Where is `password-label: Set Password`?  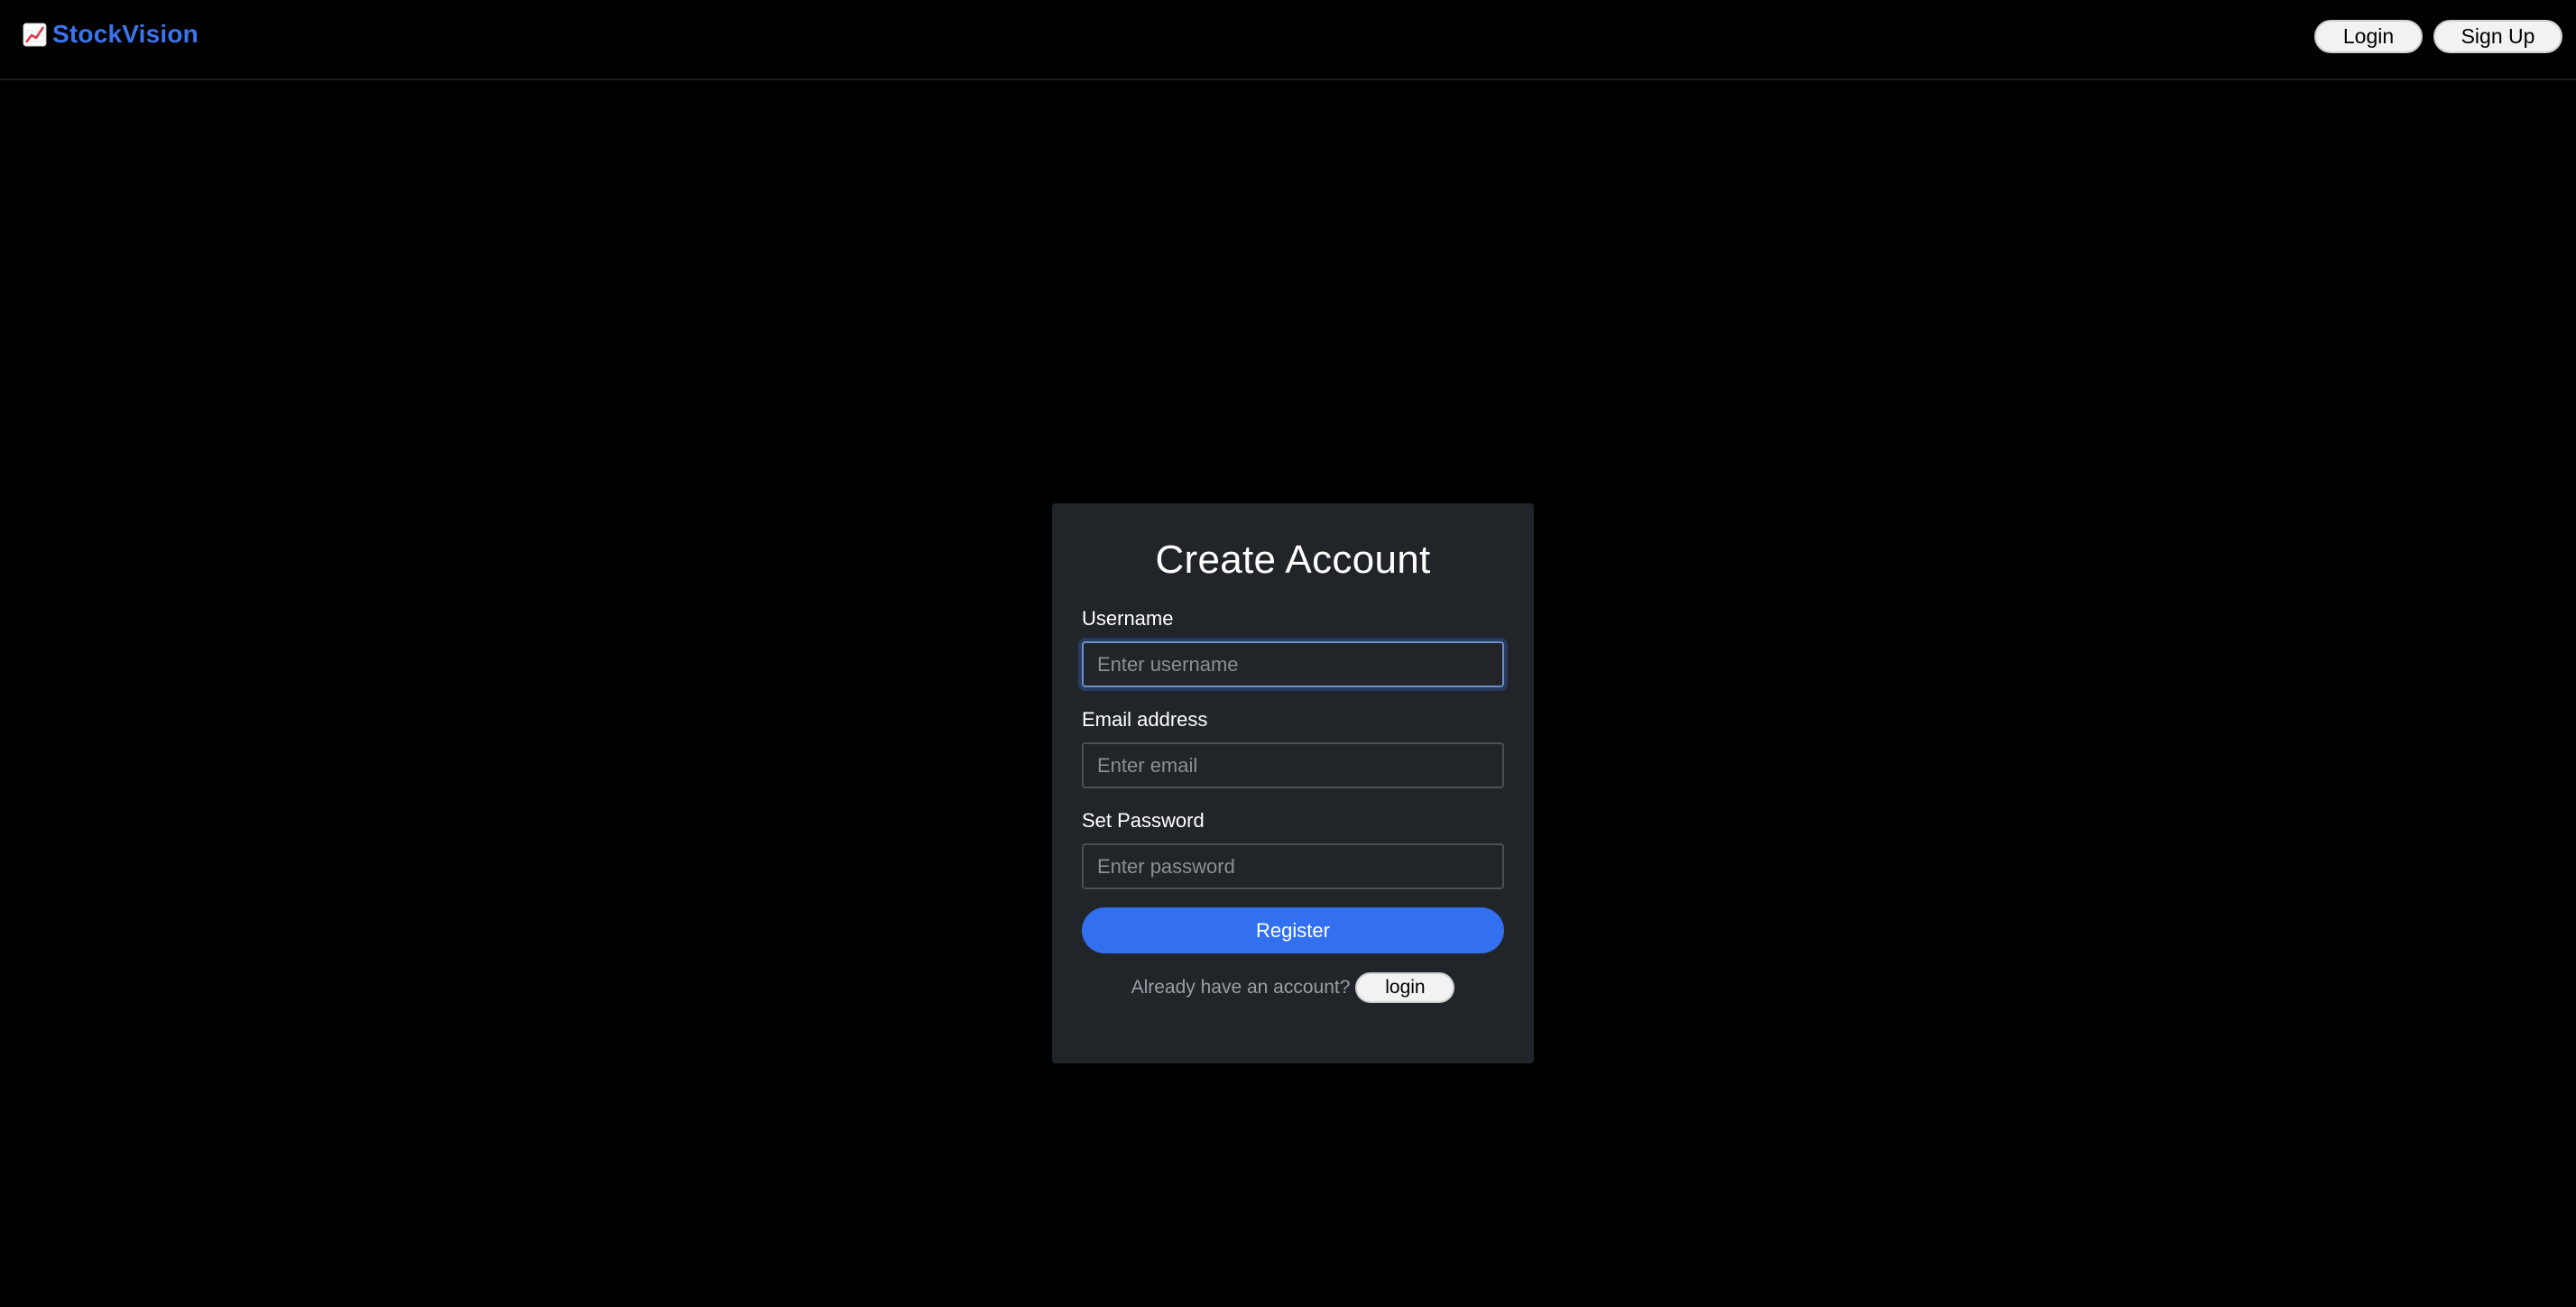
password-label: Set Password is located at coordinates (1143, 820).